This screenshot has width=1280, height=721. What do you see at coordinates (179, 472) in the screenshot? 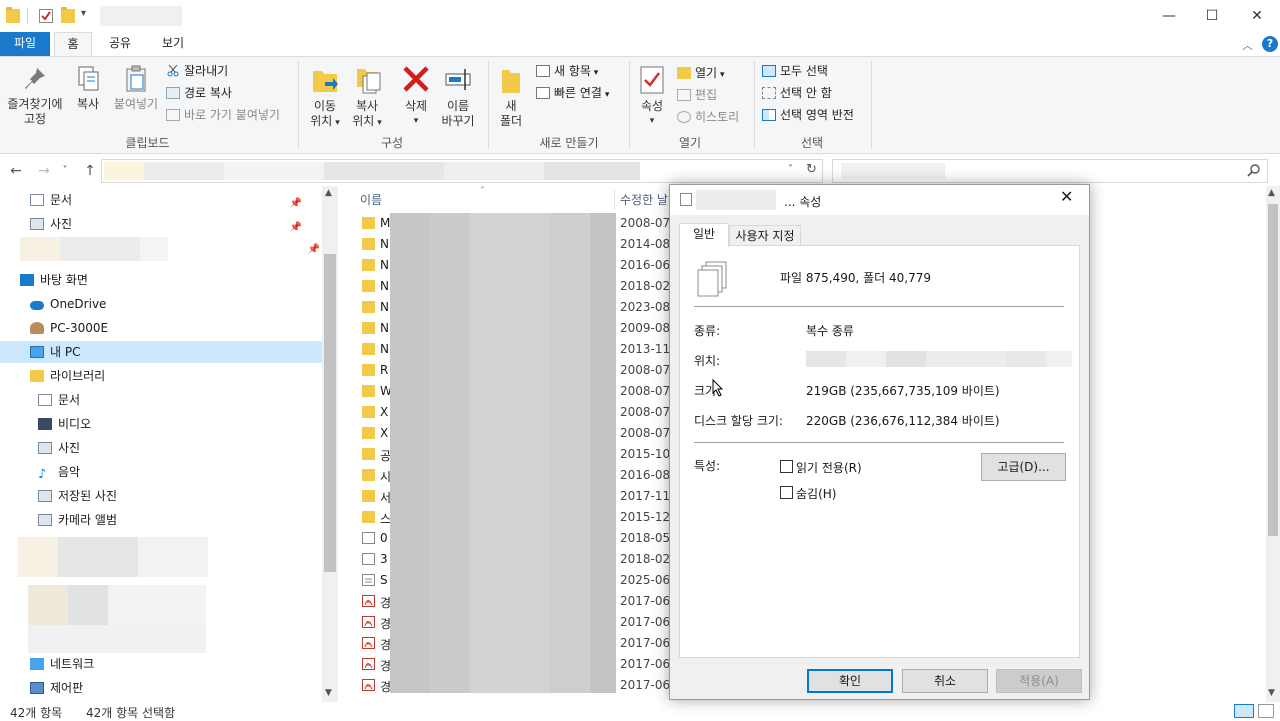
I see `nav-item-music: ♪ 음악` at bounding box center [179, 472].